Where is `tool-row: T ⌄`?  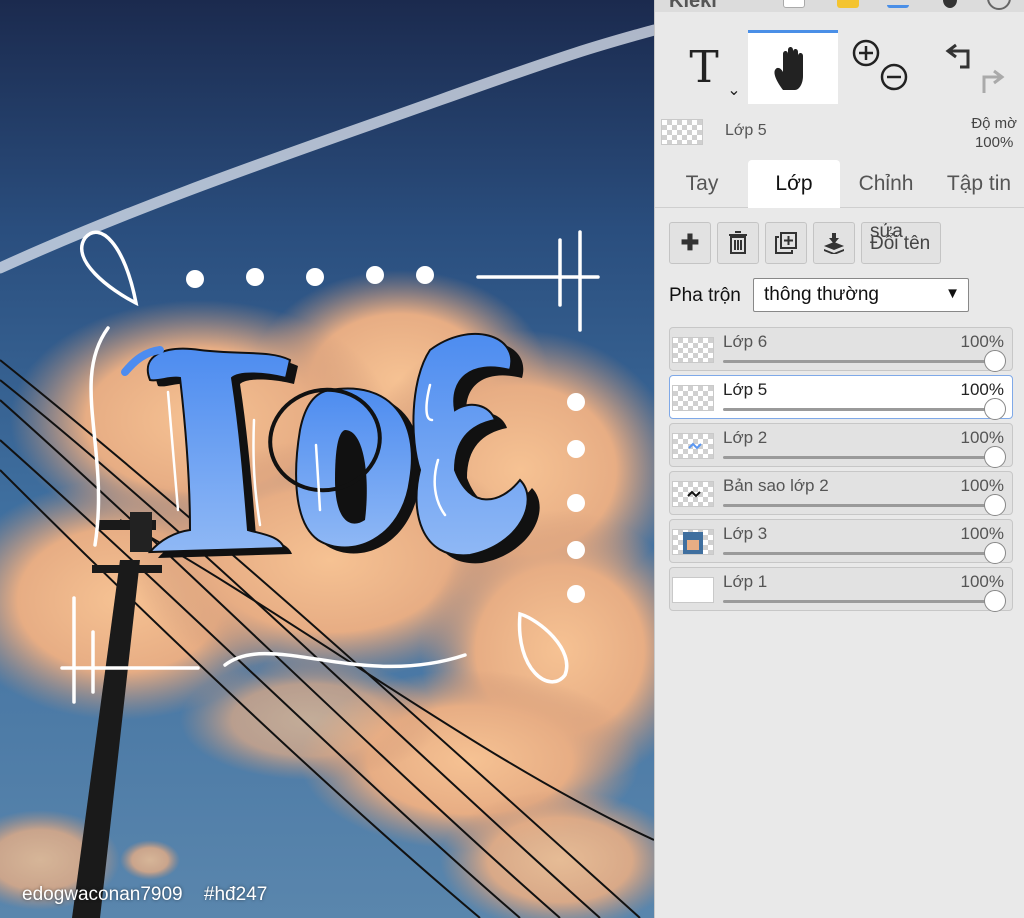
tool-row: T ⌄ is located at coordinates (840, 67).